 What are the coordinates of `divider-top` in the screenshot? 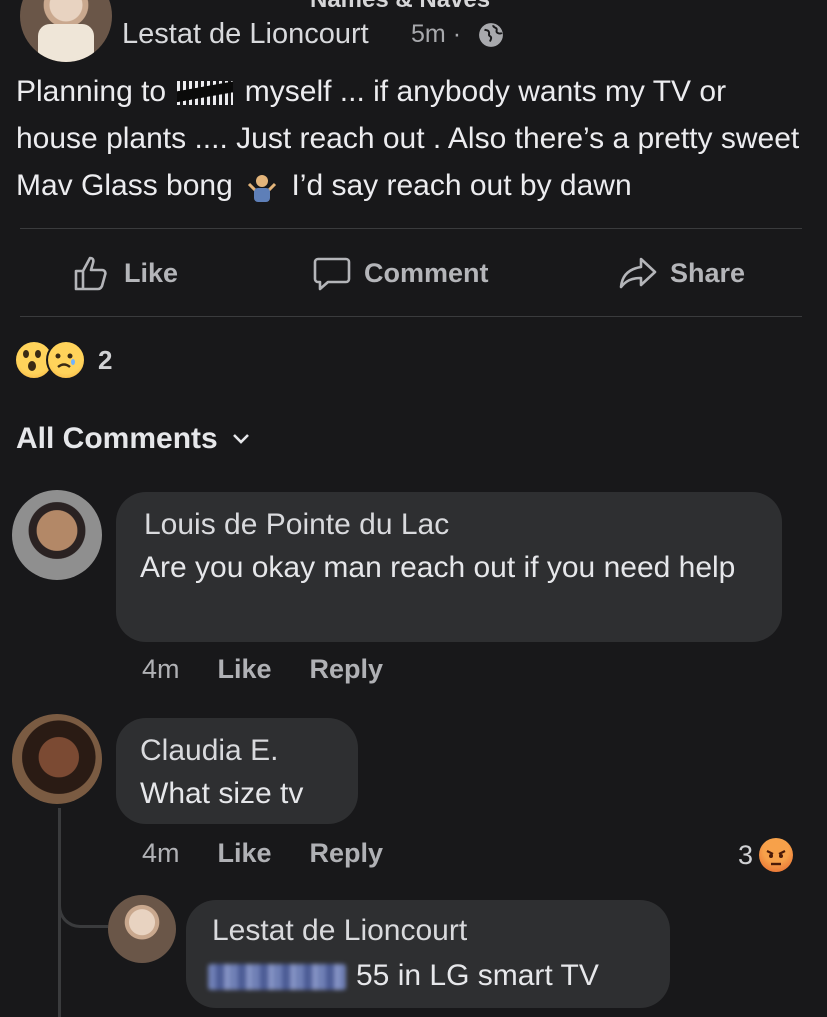 It's located at (411, 228).